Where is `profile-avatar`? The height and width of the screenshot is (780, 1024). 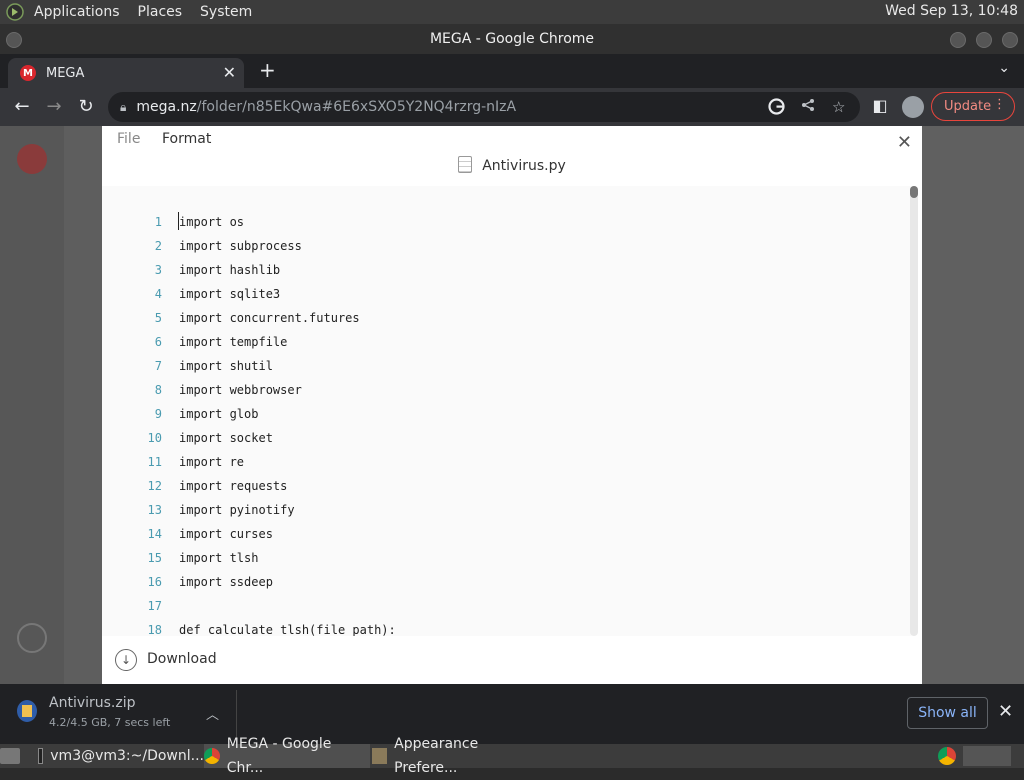
profile-avatar is located at coordinates (913, 107).